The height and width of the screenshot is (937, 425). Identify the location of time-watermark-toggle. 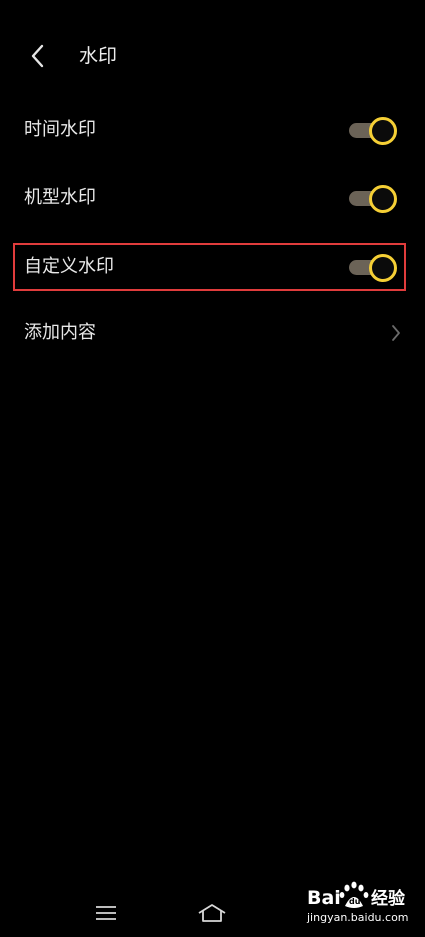
(373, 130).